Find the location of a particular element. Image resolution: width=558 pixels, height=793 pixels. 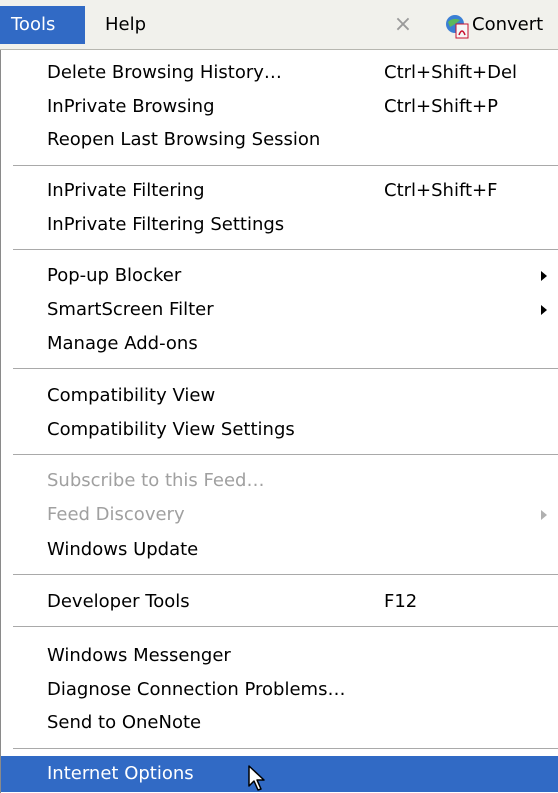

menu-item-label: Windows Messenger is located at coordinates (139, 655).